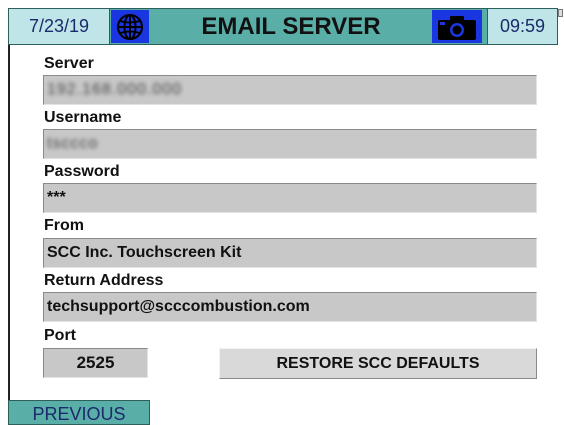 The image size is (564, 425). I want to click on port-field: 2525, so click(95, 363).